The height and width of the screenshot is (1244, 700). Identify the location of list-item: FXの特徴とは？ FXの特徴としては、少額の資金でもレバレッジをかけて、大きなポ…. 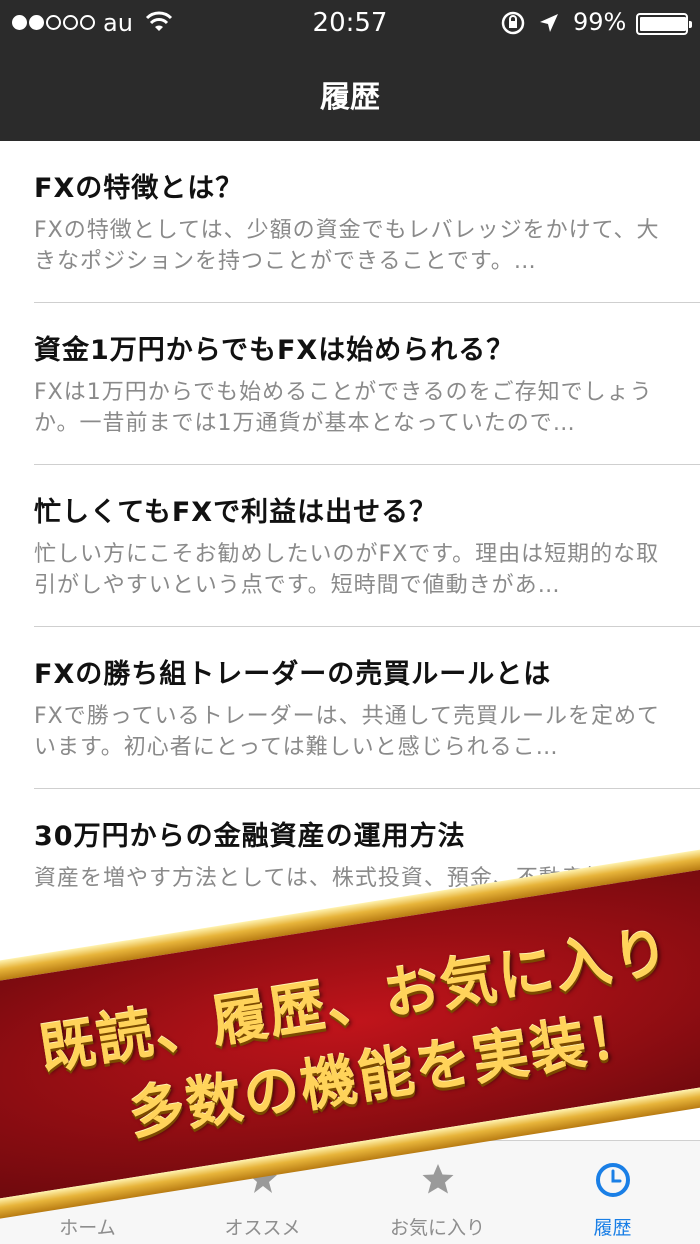
(350, 222).